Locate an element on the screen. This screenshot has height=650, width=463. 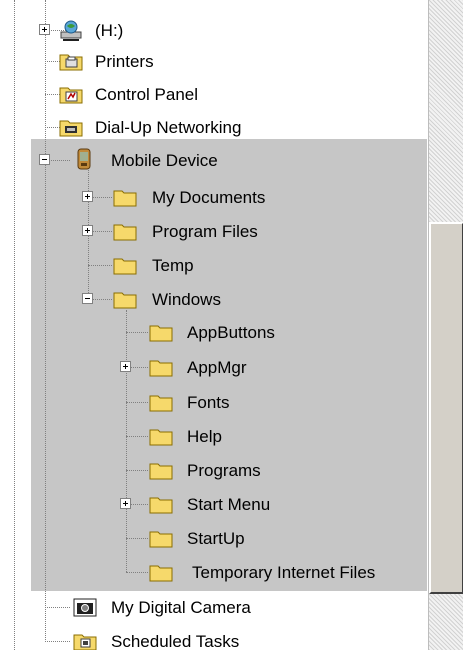
mobile-device-icon is located at coordinates (84, 159).